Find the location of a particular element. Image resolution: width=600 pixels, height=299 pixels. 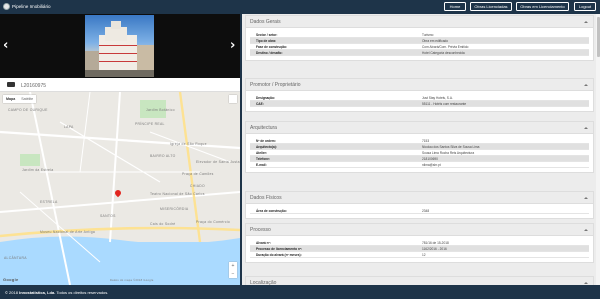

detail-label: Tipo de obra: is located at coordinates (266, 41).